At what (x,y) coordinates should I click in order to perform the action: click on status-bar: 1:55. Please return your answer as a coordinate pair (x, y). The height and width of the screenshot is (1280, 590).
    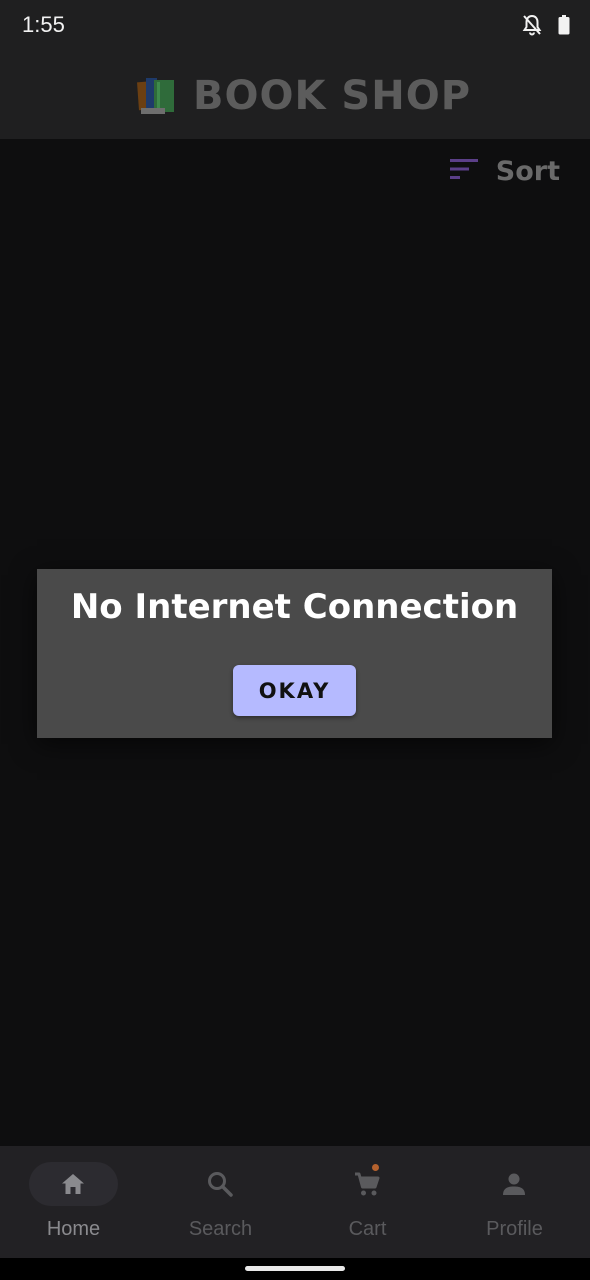
    Looking at the image, I should click on (295, 25).